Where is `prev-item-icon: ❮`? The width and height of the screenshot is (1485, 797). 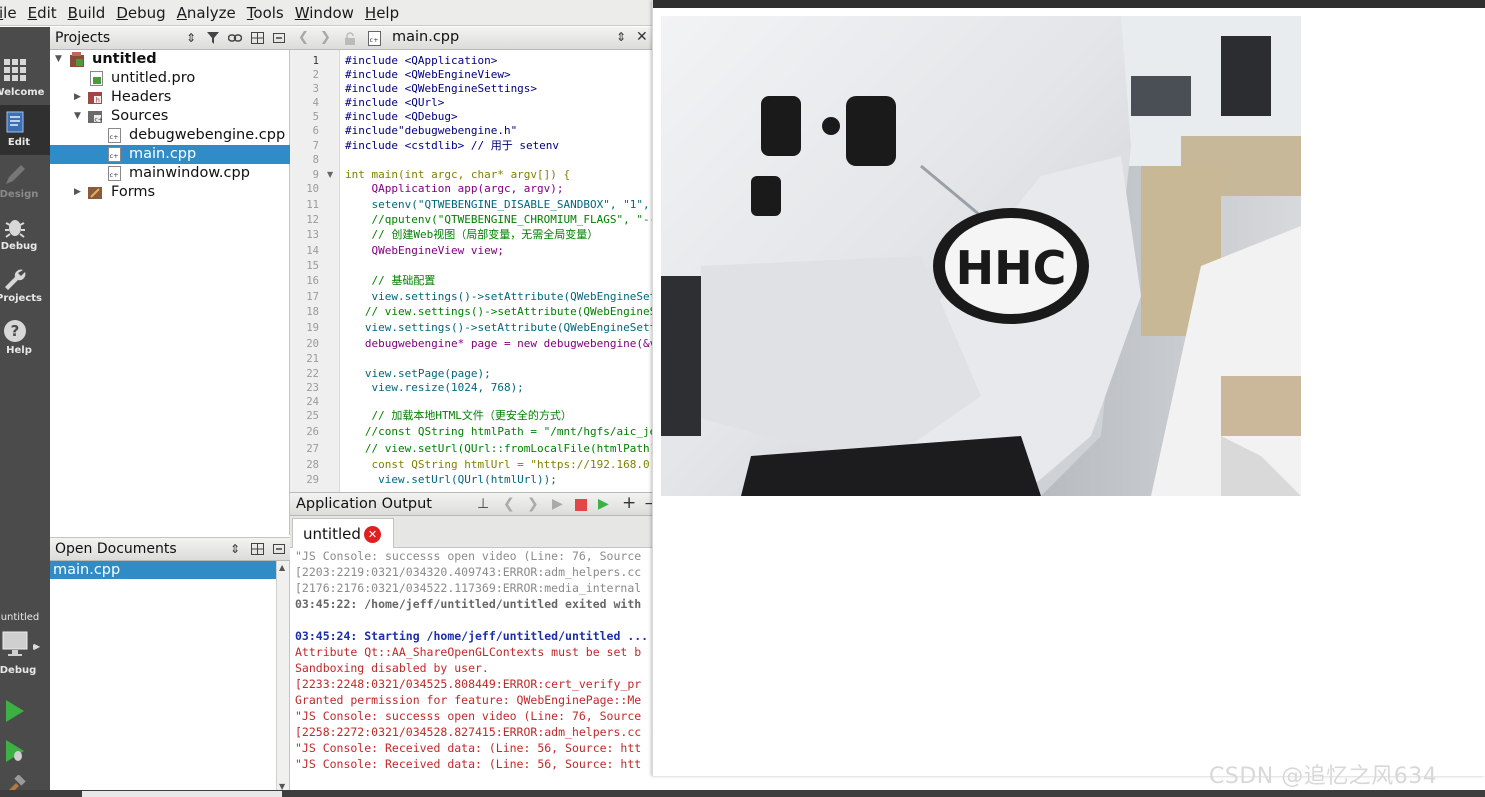
prev-item-icon: ❮ is located at coordinates (509, 504).